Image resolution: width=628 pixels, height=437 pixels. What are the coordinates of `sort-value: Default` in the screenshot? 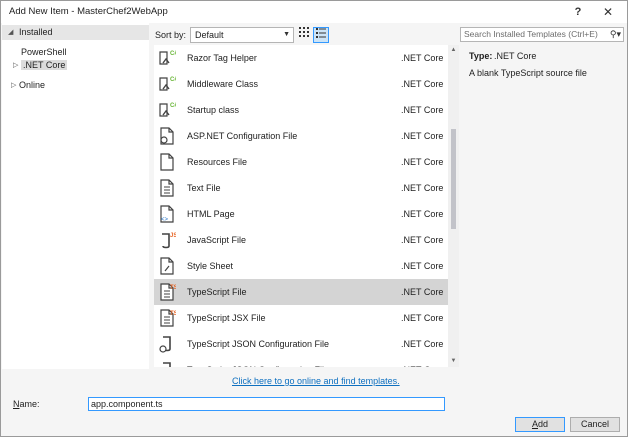 It's located at (209, 35).